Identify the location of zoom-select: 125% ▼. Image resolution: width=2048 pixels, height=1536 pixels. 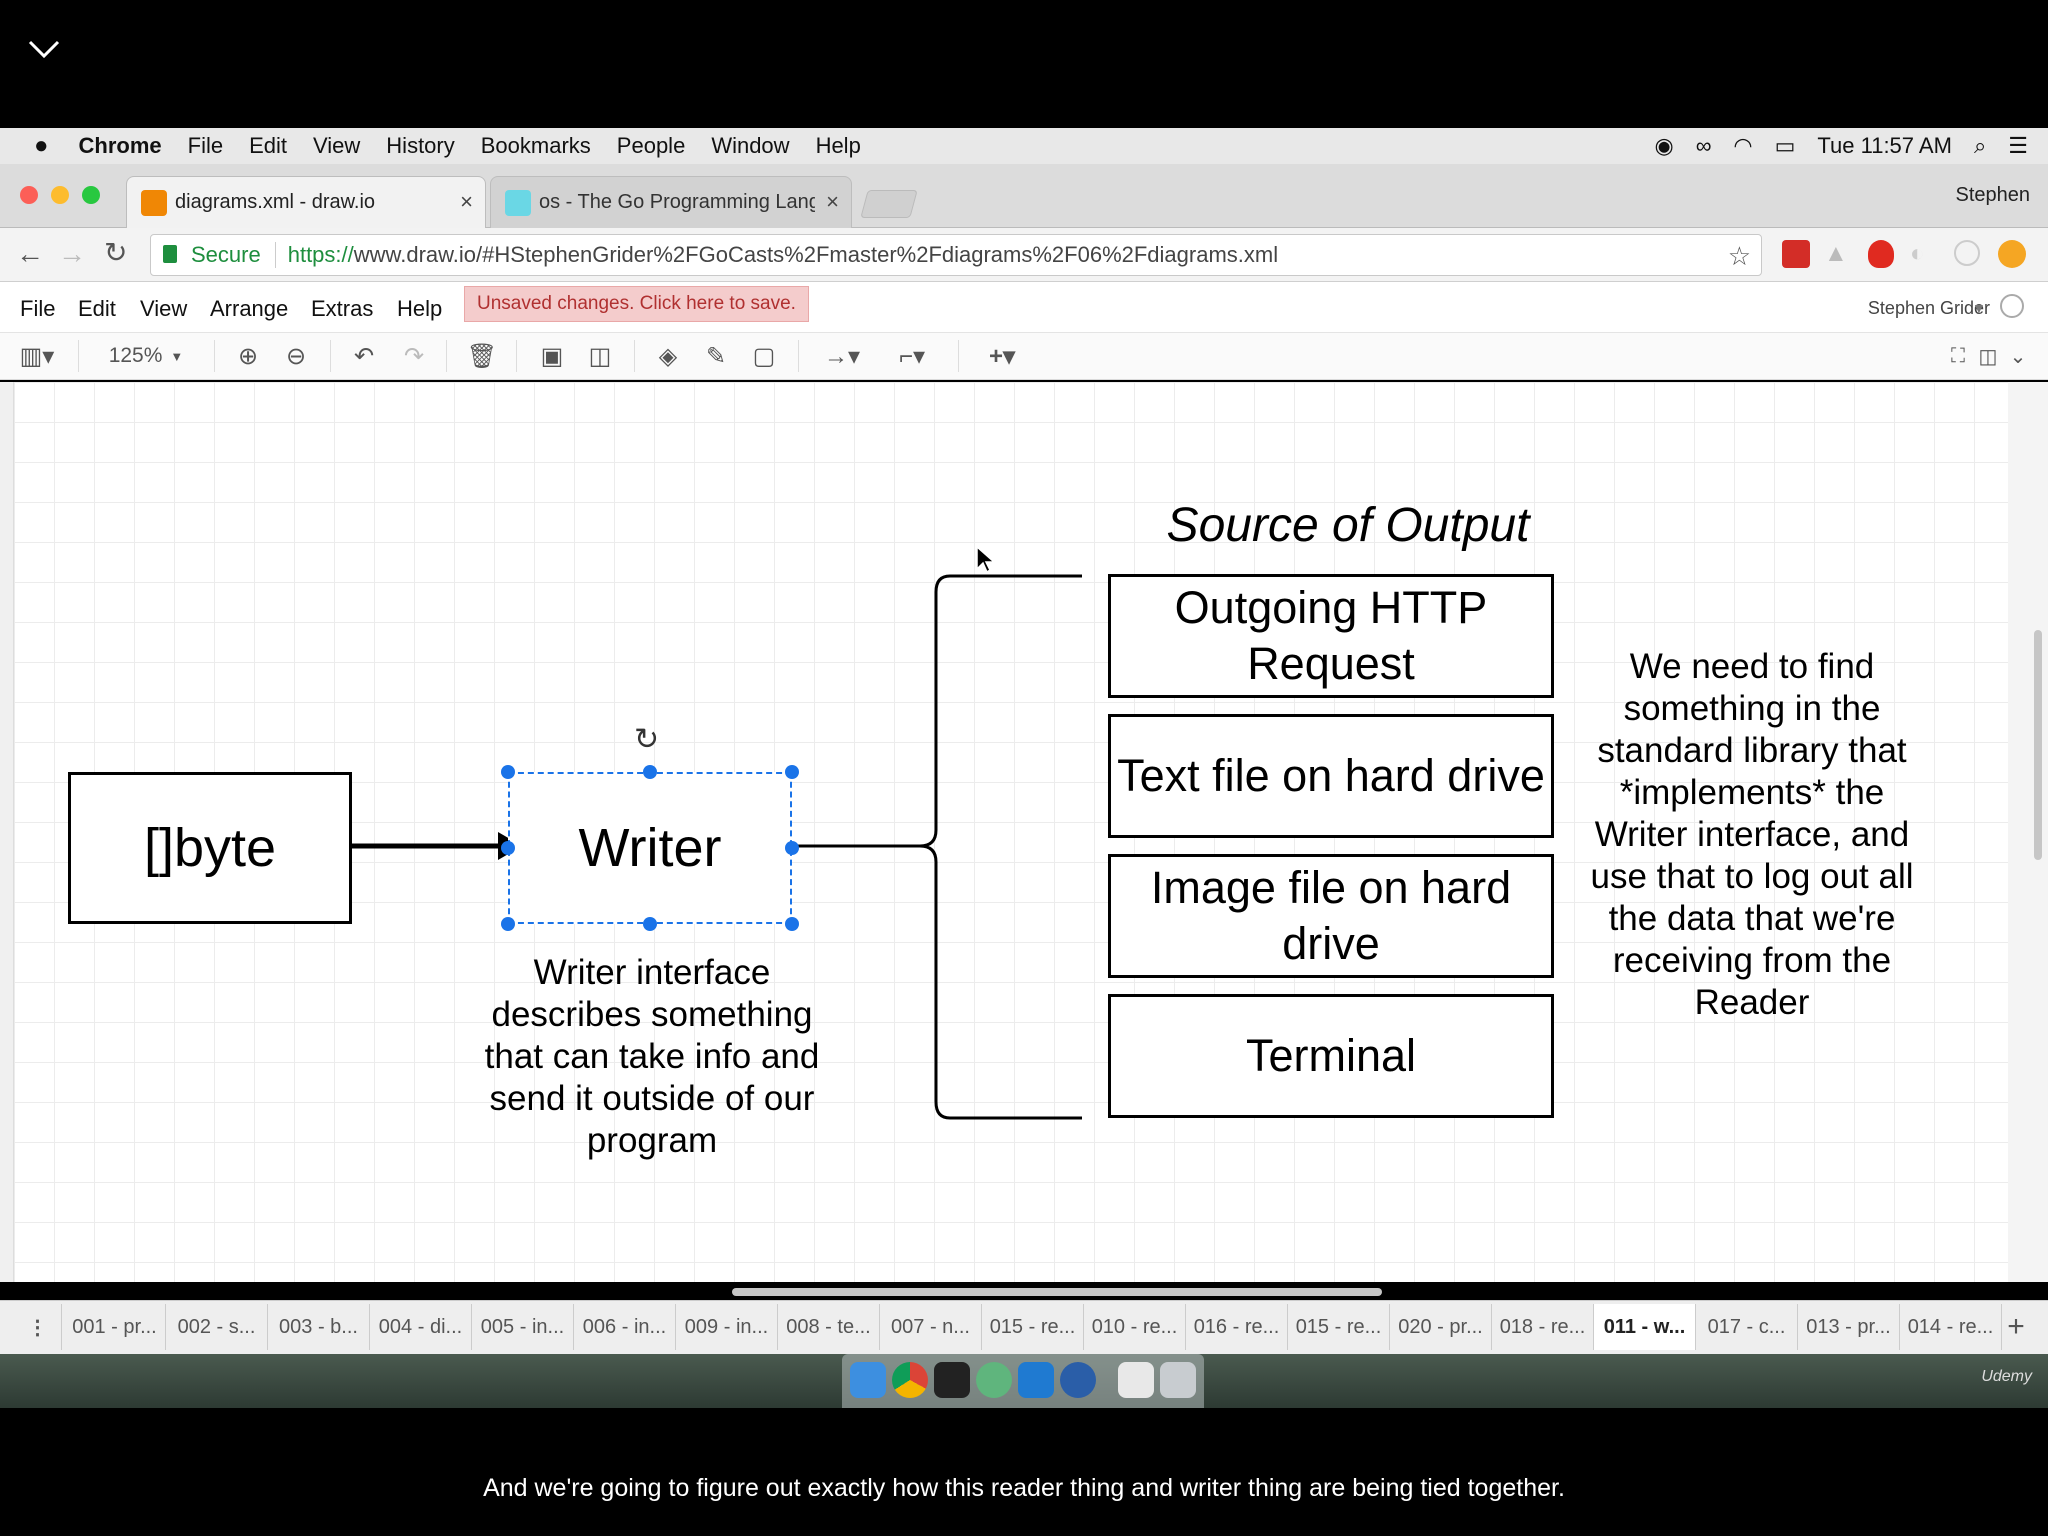
(146, 356).